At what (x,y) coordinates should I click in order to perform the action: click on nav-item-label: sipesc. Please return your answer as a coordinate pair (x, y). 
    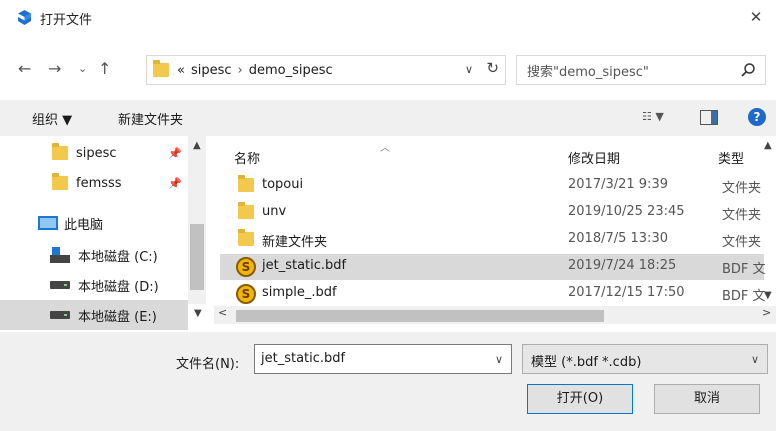
    Looking at the image, I should click on (96, 153).